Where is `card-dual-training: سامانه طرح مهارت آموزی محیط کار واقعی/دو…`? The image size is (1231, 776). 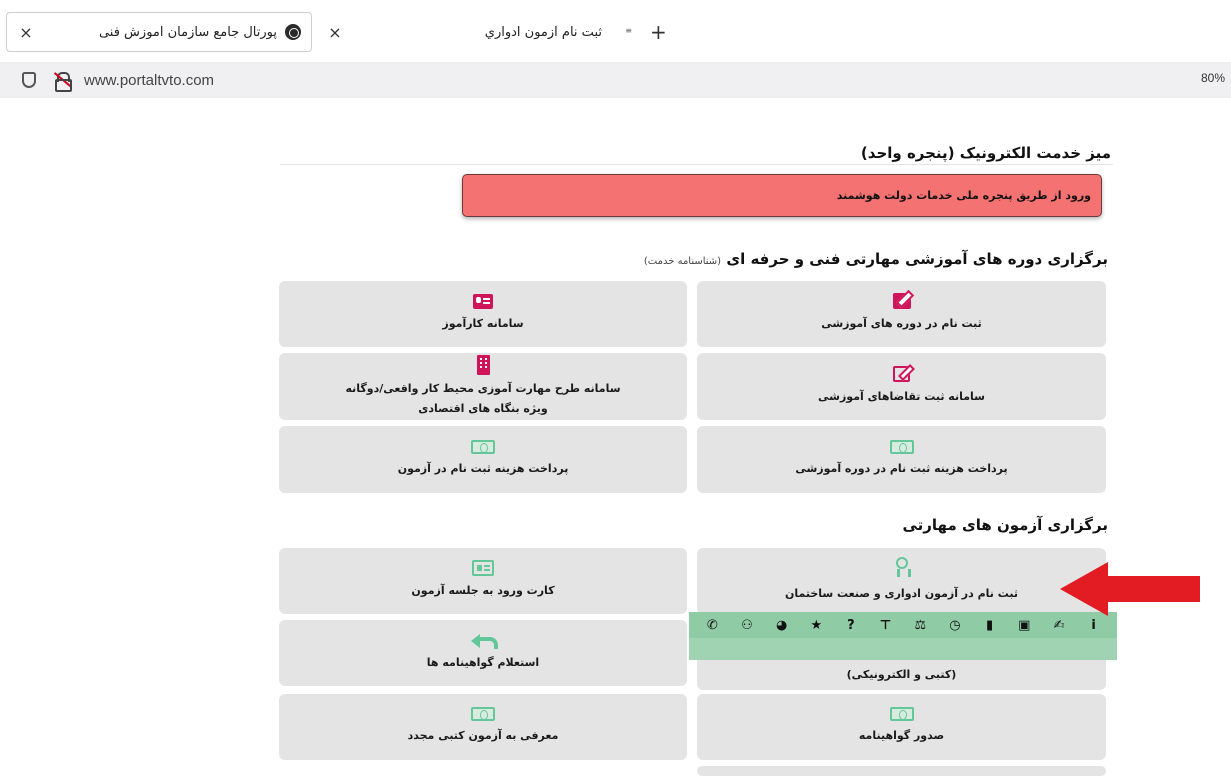 card-dual-training: سامانه طرح مهارت آموزی محیط کار واقعی/دو… is located at coordinates (483, 386).